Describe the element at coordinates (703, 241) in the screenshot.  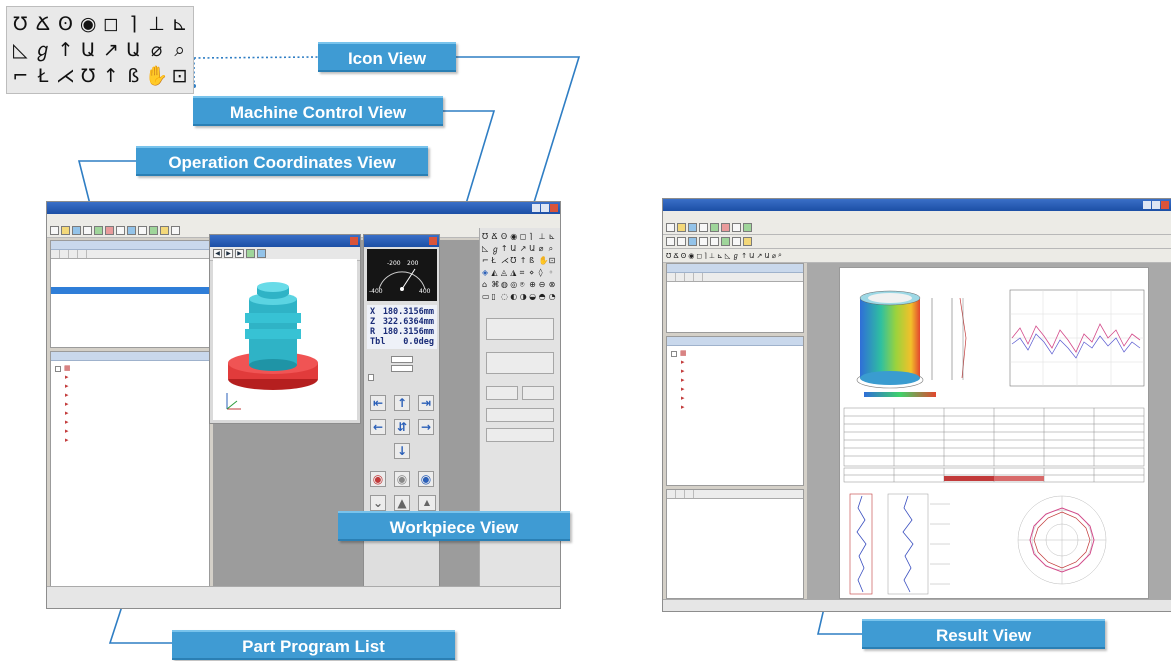
I see `grid-icon` at that location.